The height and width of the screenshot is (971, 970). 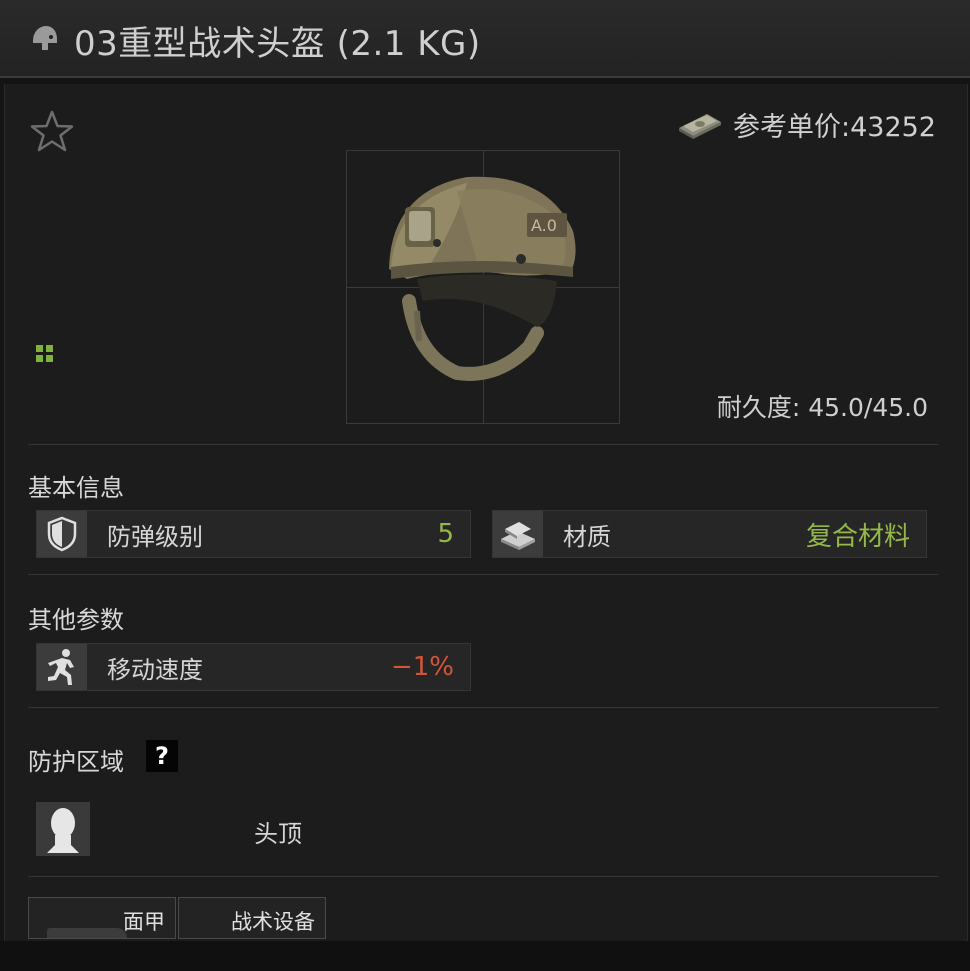 What do you see at coordinates (162, 756) in the screenshot?
I see `help-button: ?` at bounding box center [162, 756].